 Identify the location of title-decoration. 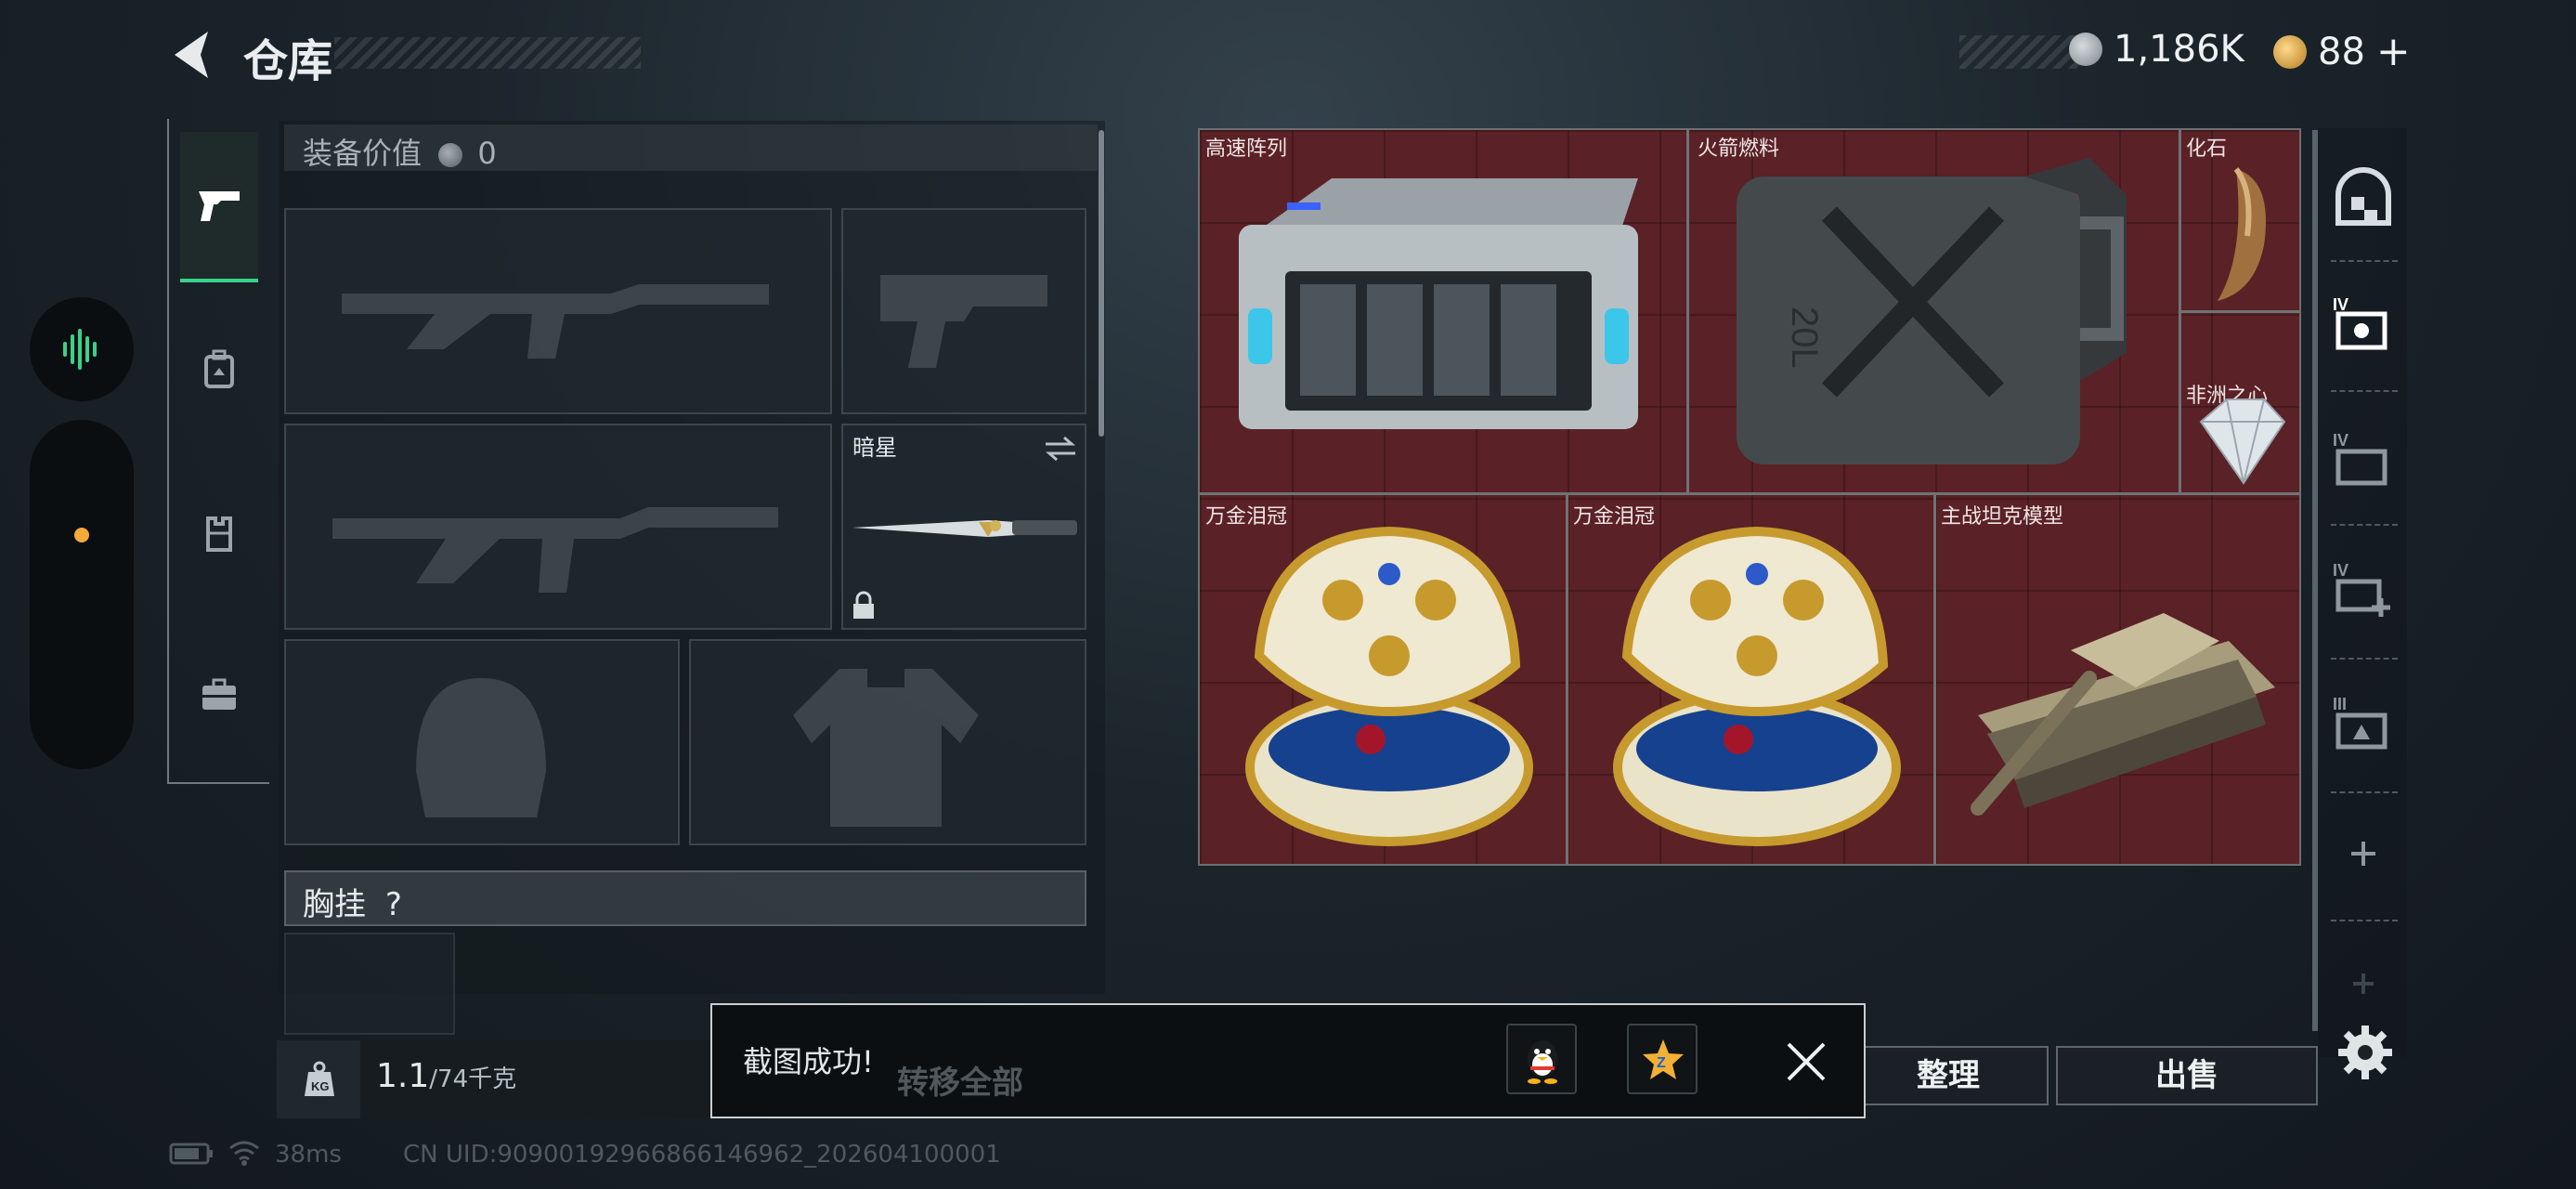
(488, 53).